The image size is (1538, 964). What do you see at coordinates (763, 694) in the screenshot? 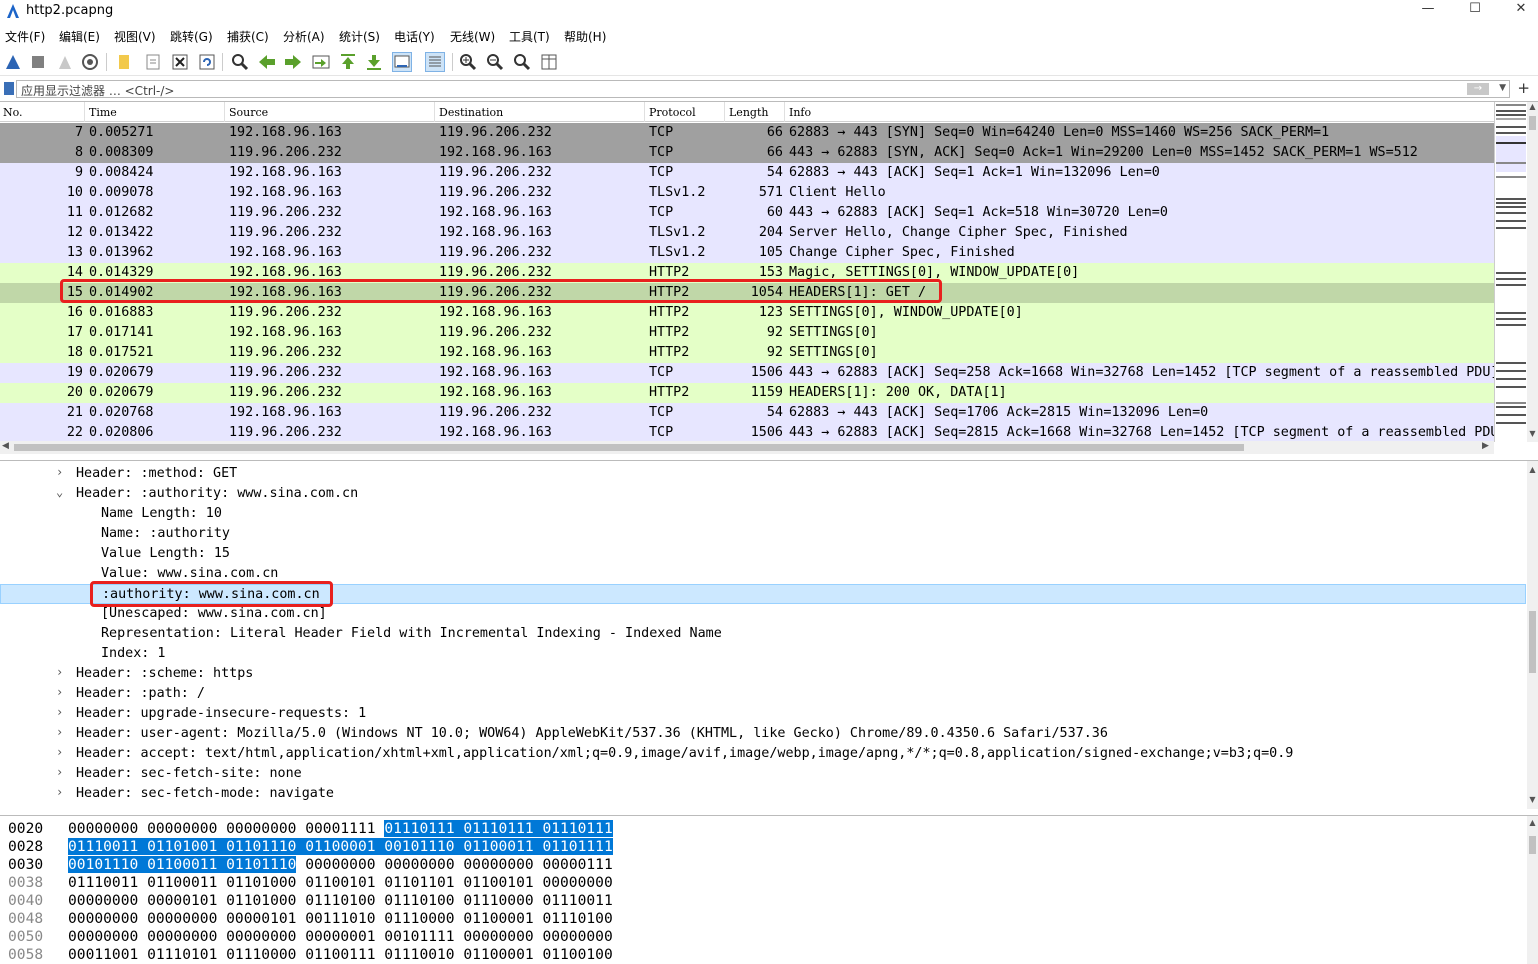
I see `detail-row: › Header: :path: /` at bounding box center [763, 694].